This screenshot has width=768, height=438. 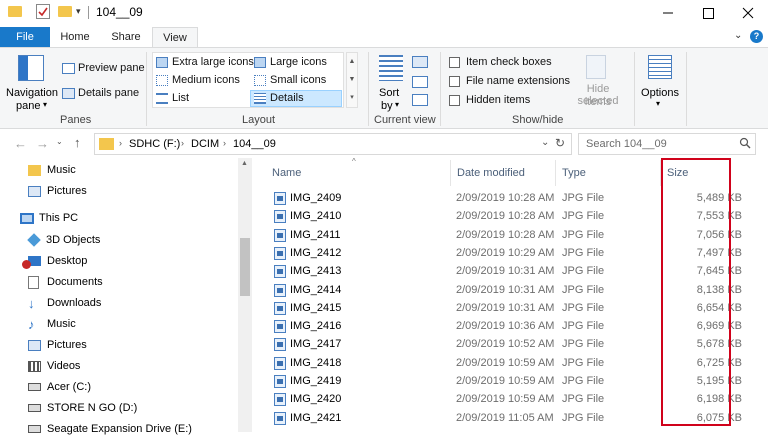 What do you see at coordinates (298, 80) in the screenshot?
I see `small-icons-label: Small icons` at bounding box center [298, 80].